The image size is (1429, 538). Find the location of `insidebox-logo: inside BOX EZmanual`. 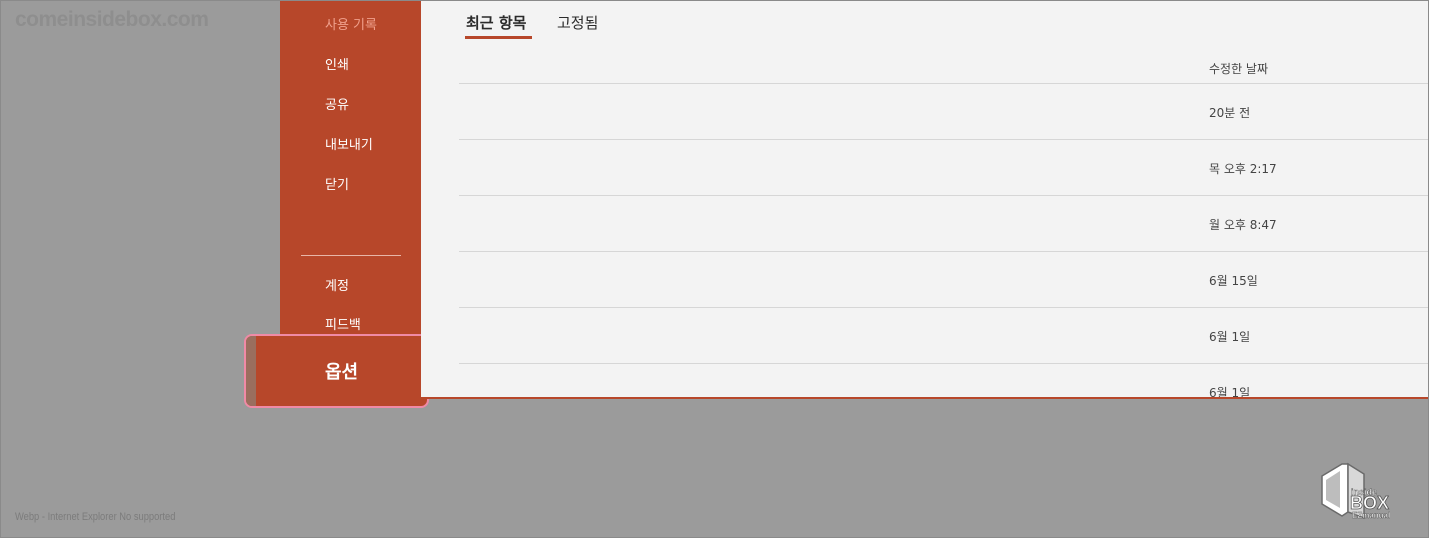

insidebox-logo: inside BOX EZmanual is located at coordinates (1355, 491).